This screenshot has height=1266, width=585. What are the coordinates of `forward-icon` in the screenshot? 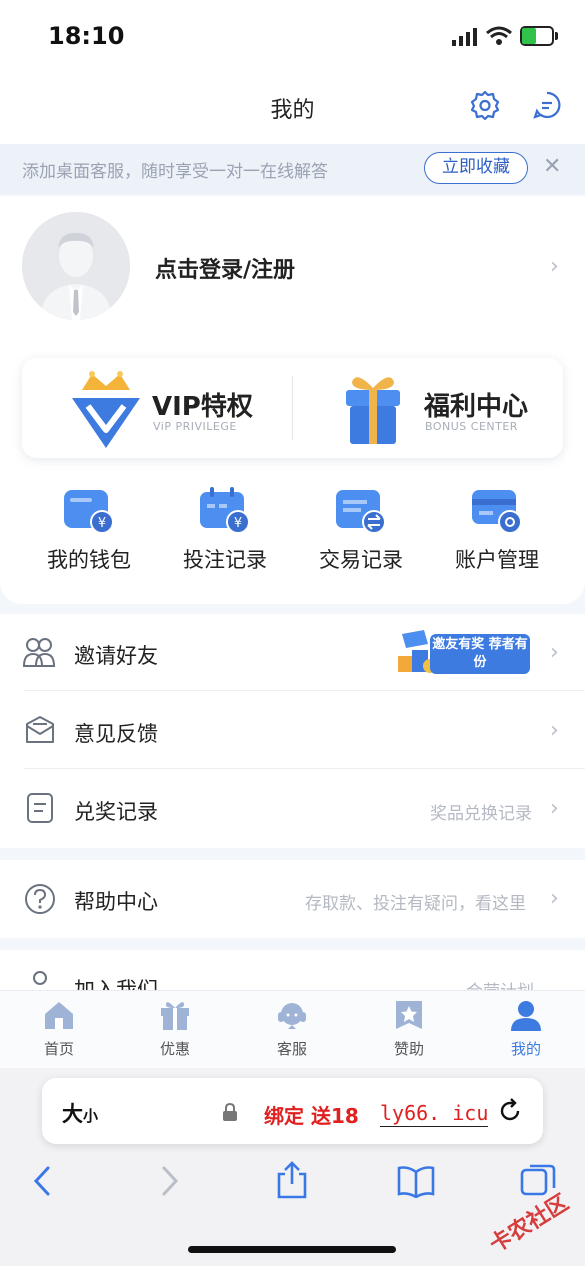 It's located at (170, 1181).